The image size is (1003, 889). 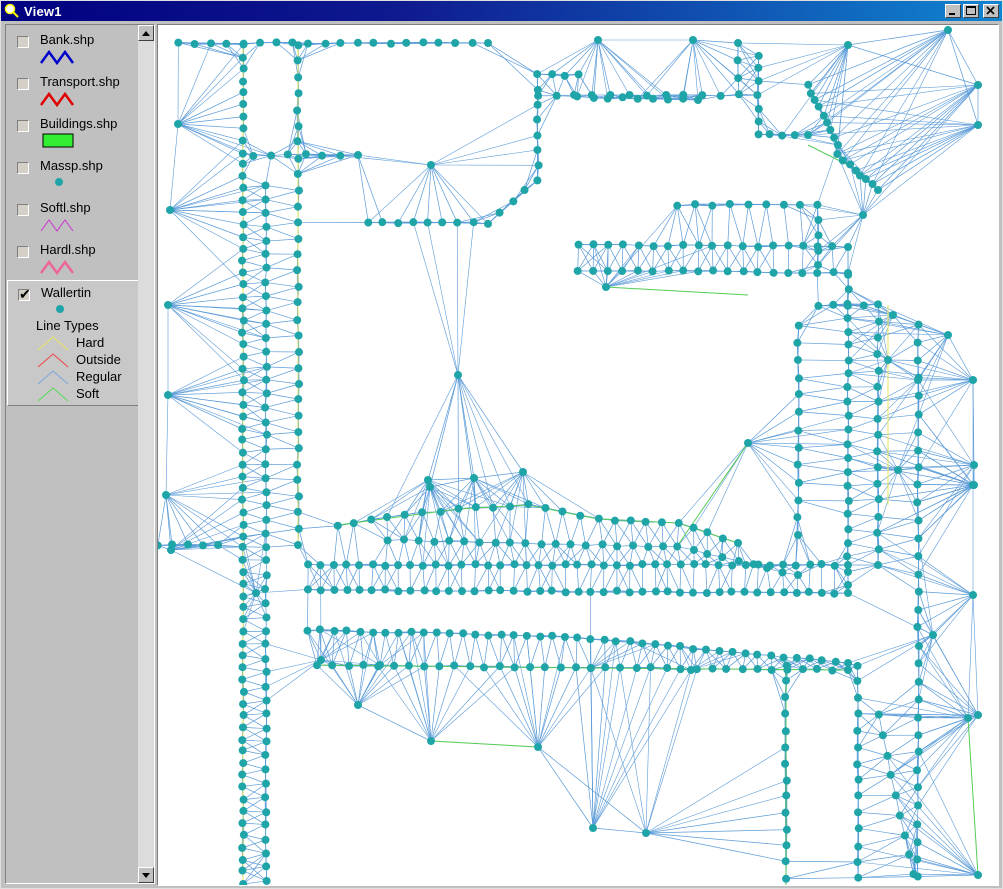 What do you see at coordinates (73, 90) in the screenshot?
I see `legend-theme-transport-shp: Transport.shp` at bounding box center [73, 90].